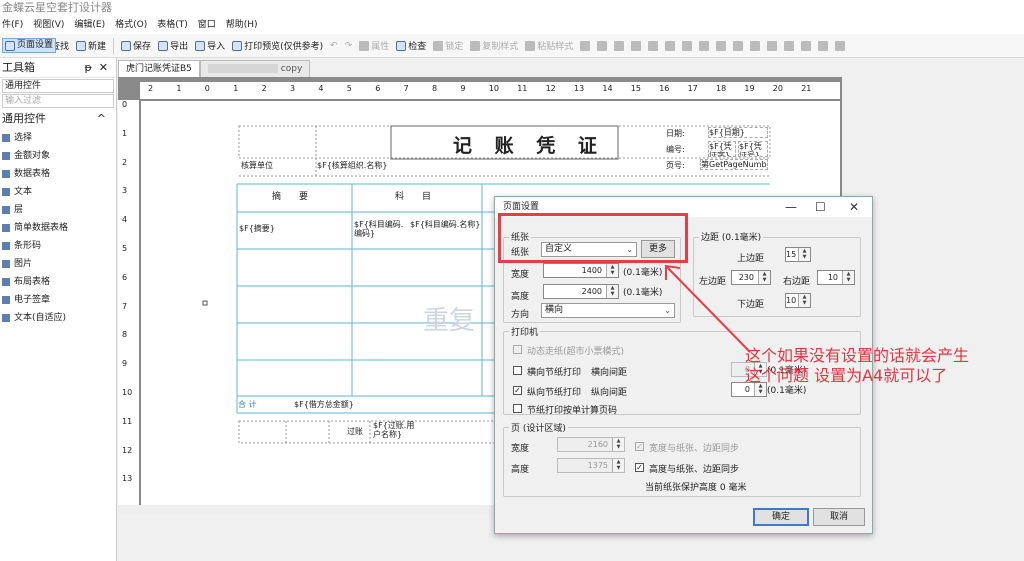  I want to click on minimize-icon: —, so click(791, 207).